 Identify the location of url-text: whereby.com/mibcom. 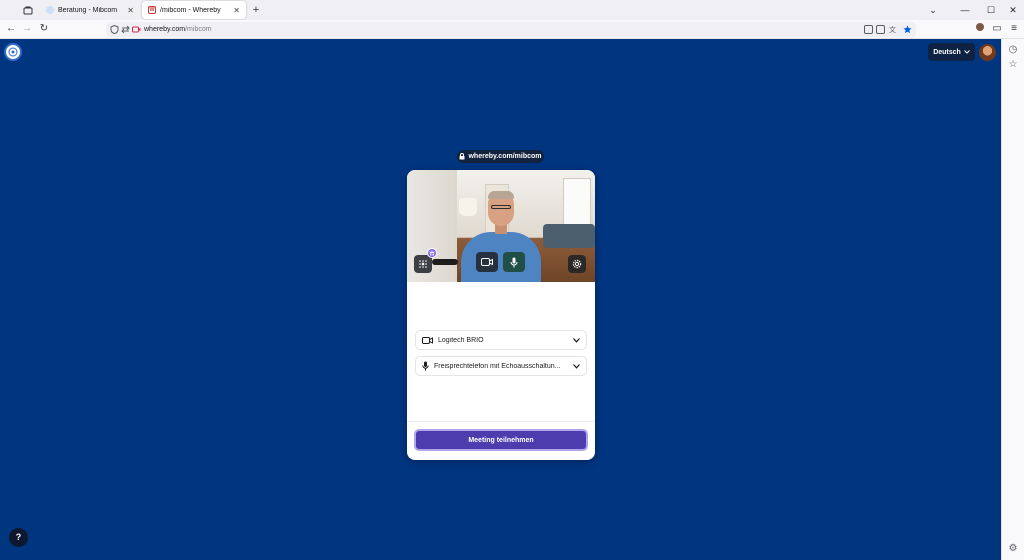
(178, 29).